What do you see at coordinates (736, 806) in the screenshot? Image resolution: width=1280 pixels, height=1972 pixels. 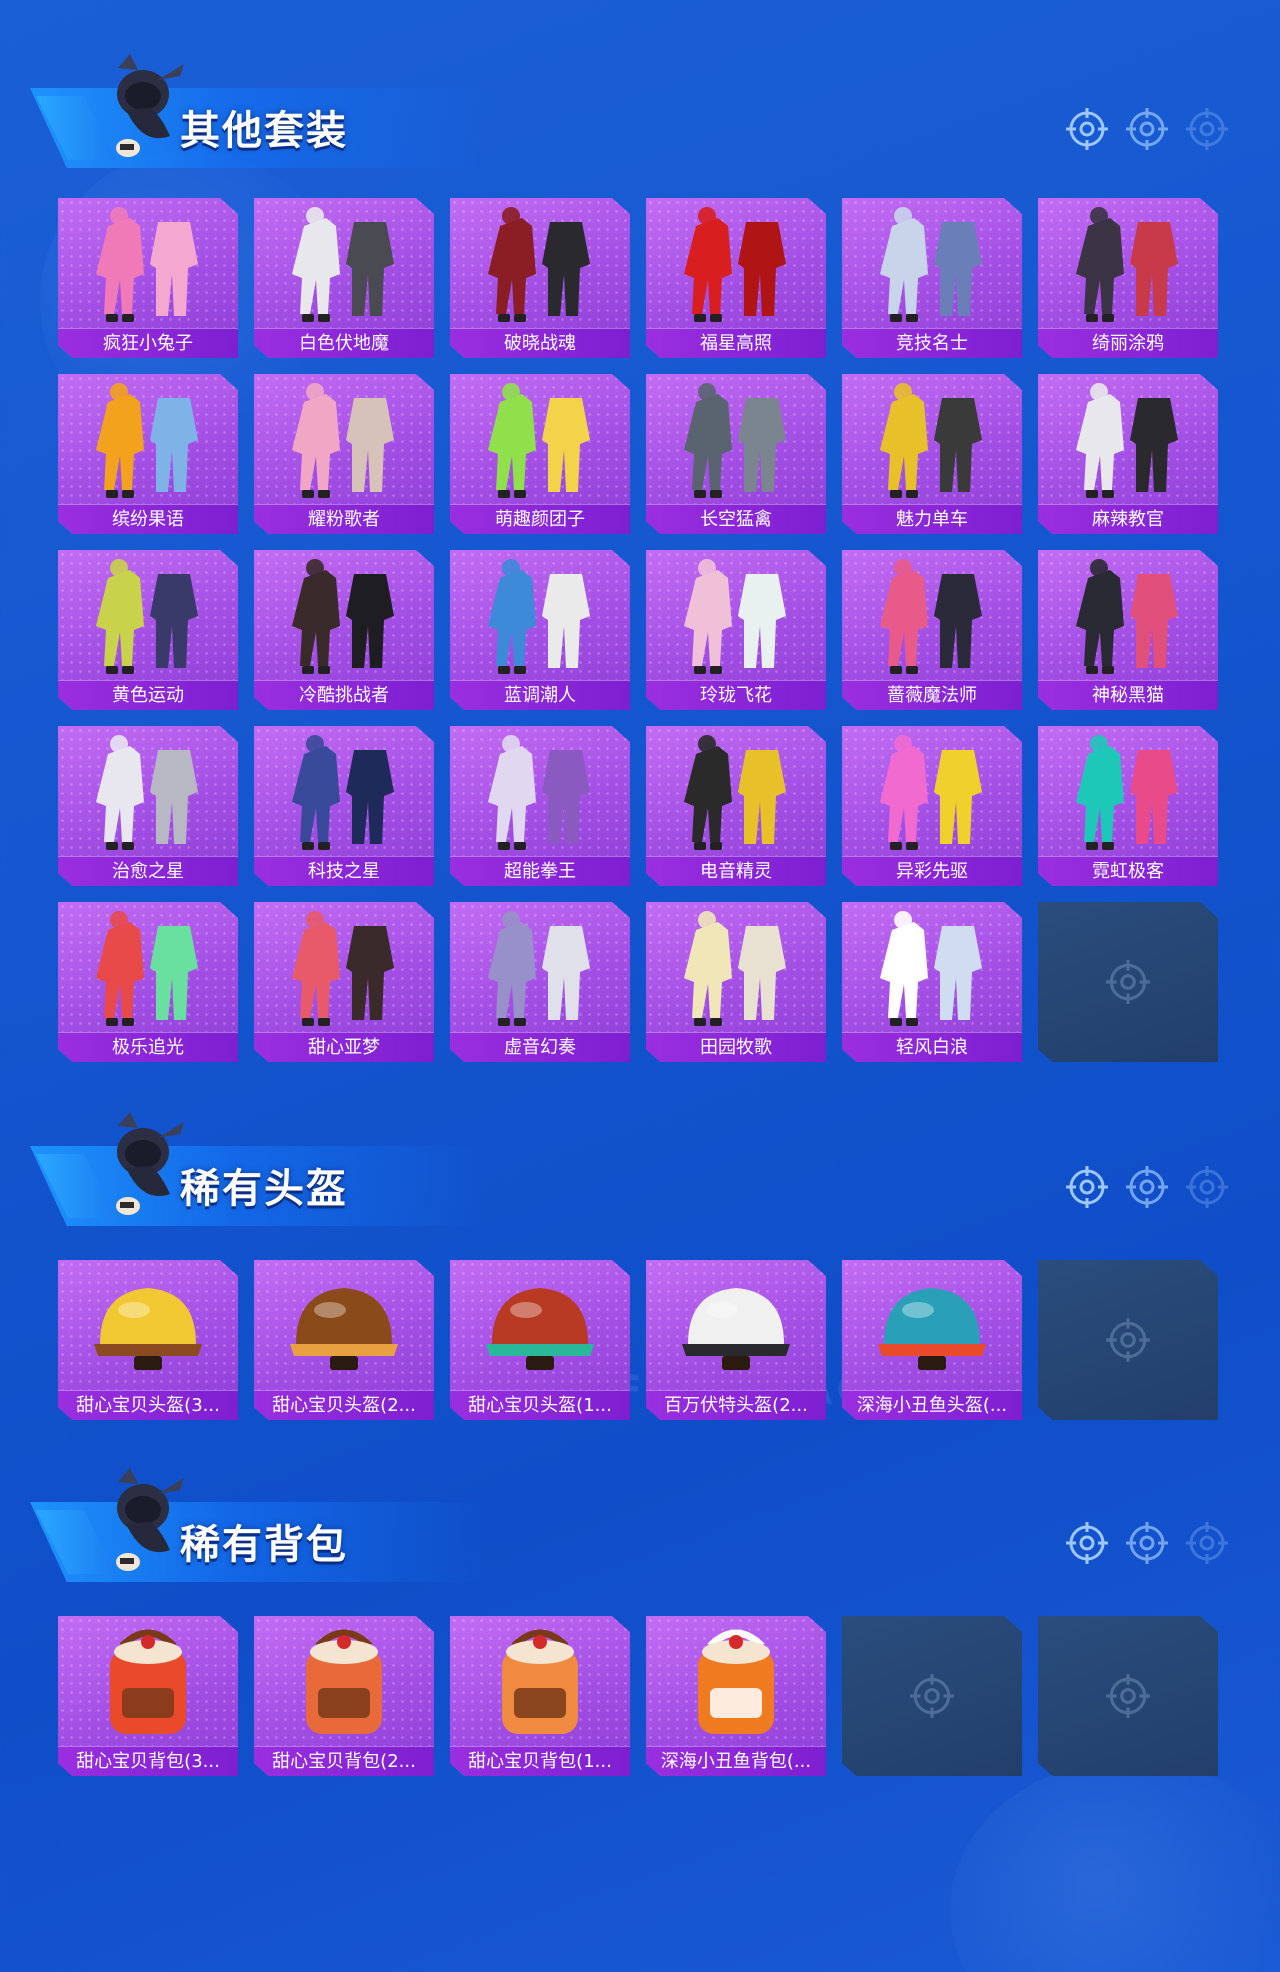 I see `item-card: 电音精灵` at bounding box center [736, 806].